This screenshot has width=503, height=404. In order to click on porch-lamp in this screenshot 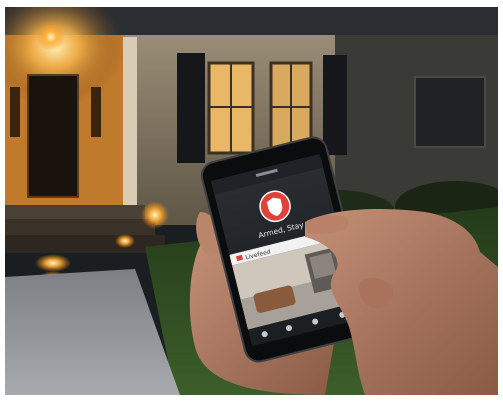, I will do `click(51, 37)`.